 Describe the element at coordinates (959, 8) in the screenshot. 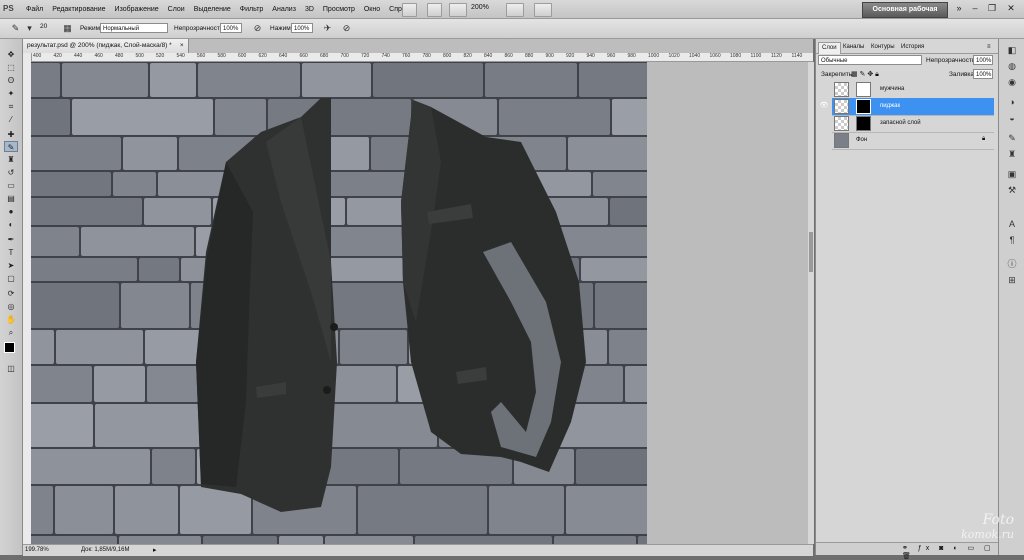

I see `workspace-menu-icon: »` at that location.